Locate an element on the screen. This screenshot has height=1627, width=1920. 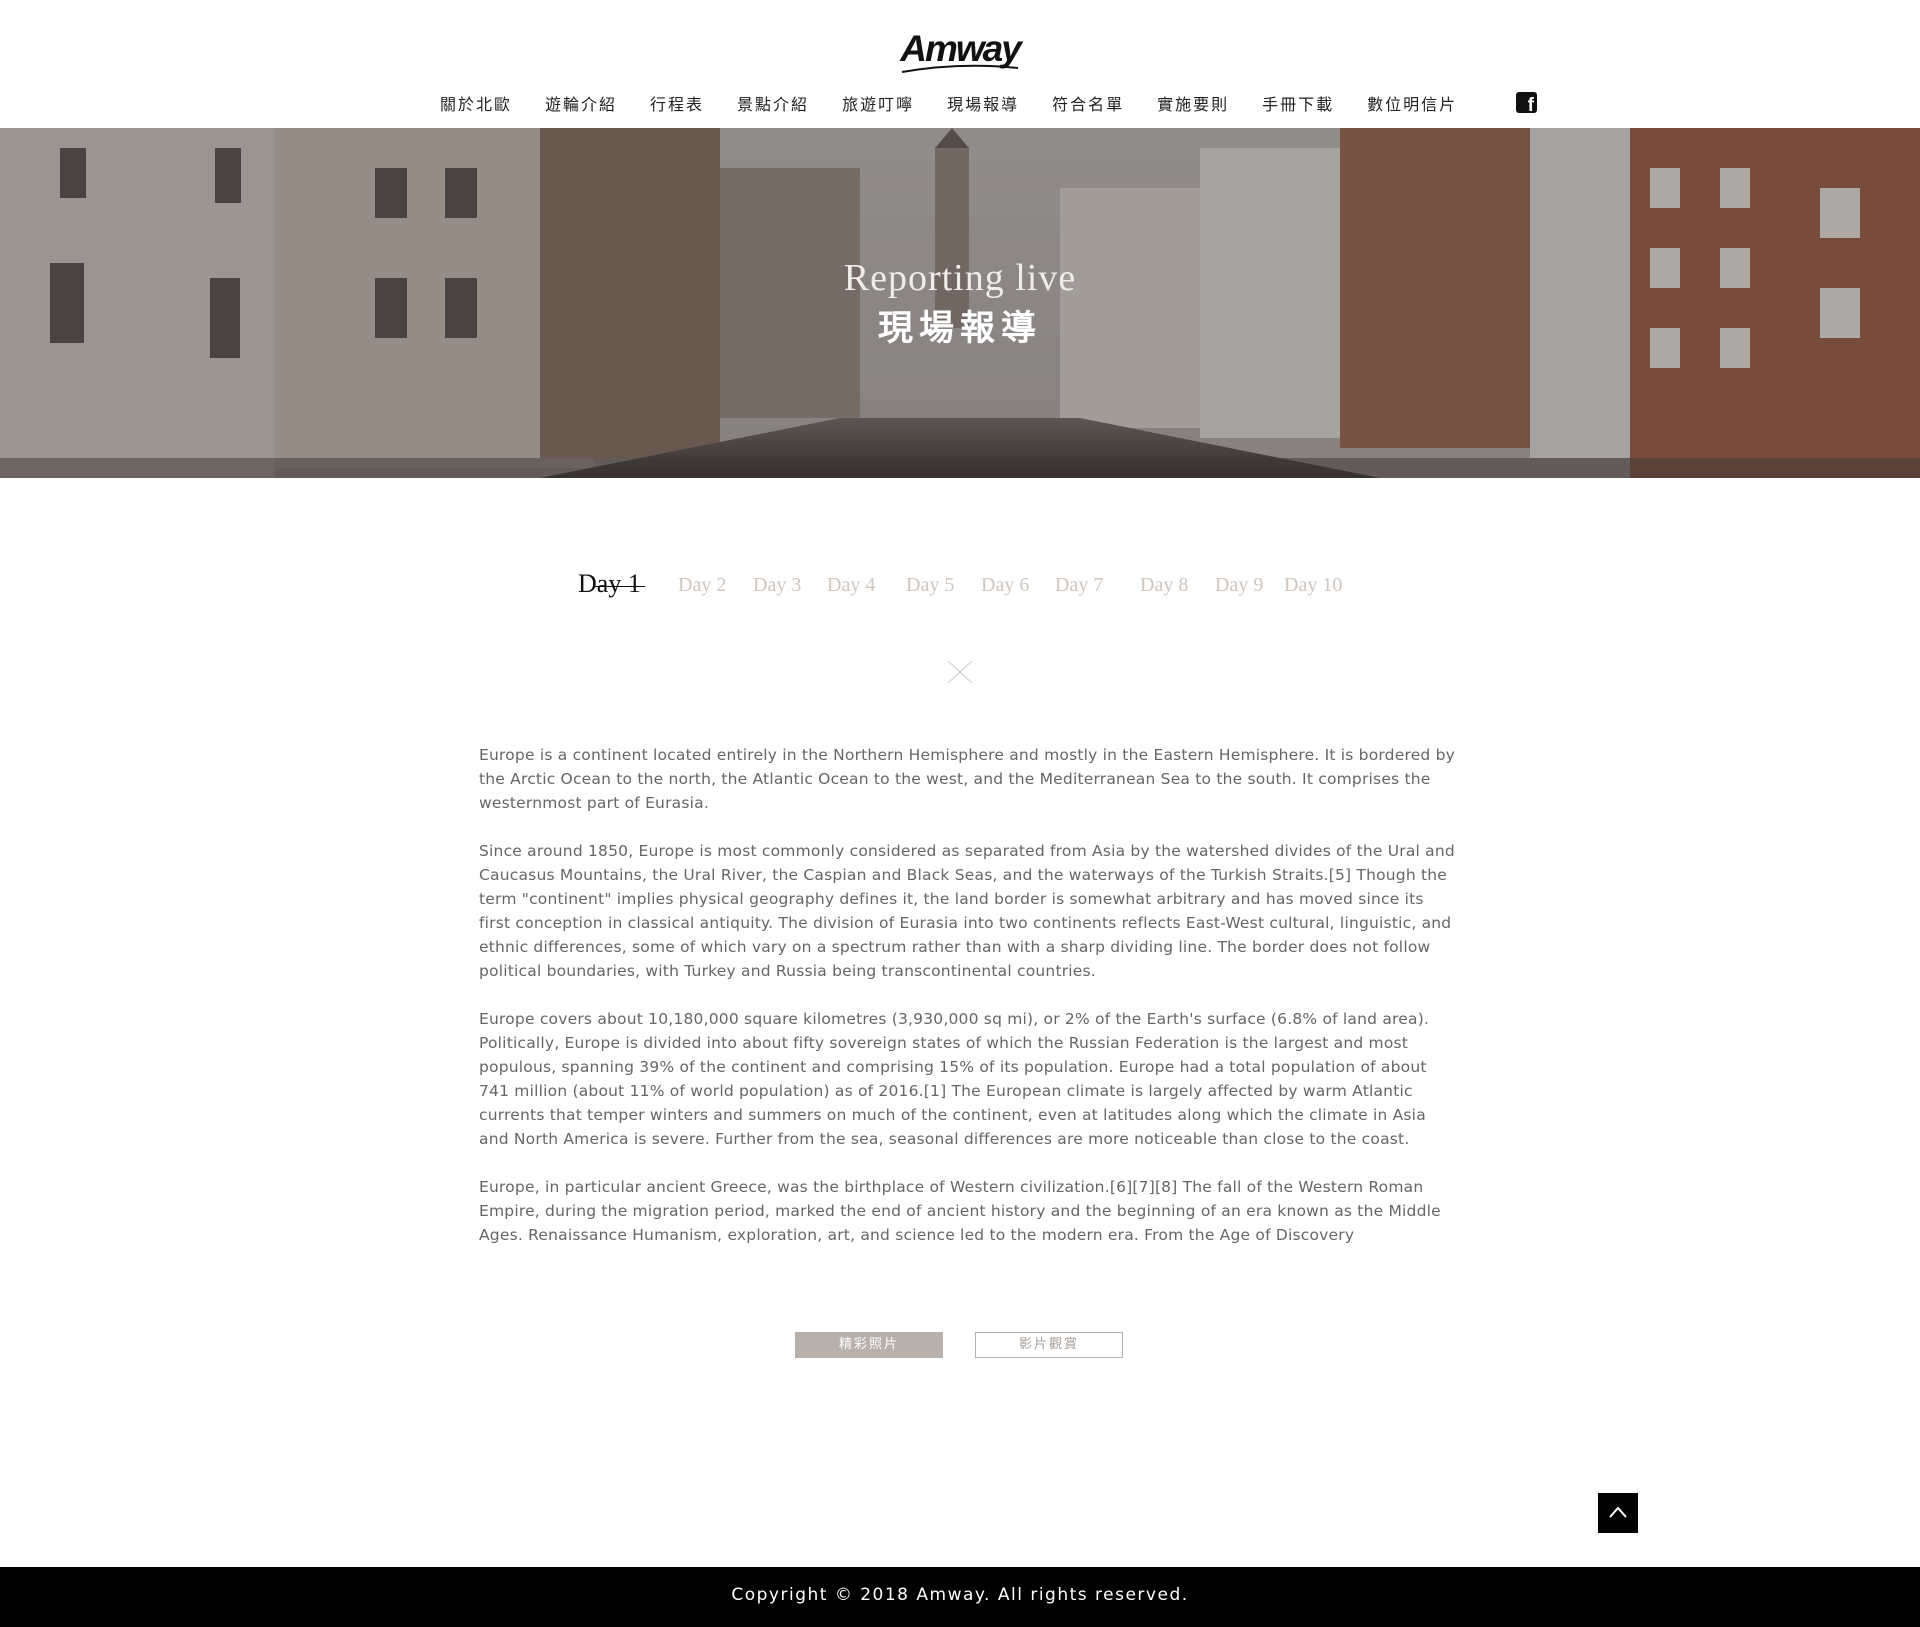
nav-item-handbook: 手冊下載 is located at coordinates (1298, 103).